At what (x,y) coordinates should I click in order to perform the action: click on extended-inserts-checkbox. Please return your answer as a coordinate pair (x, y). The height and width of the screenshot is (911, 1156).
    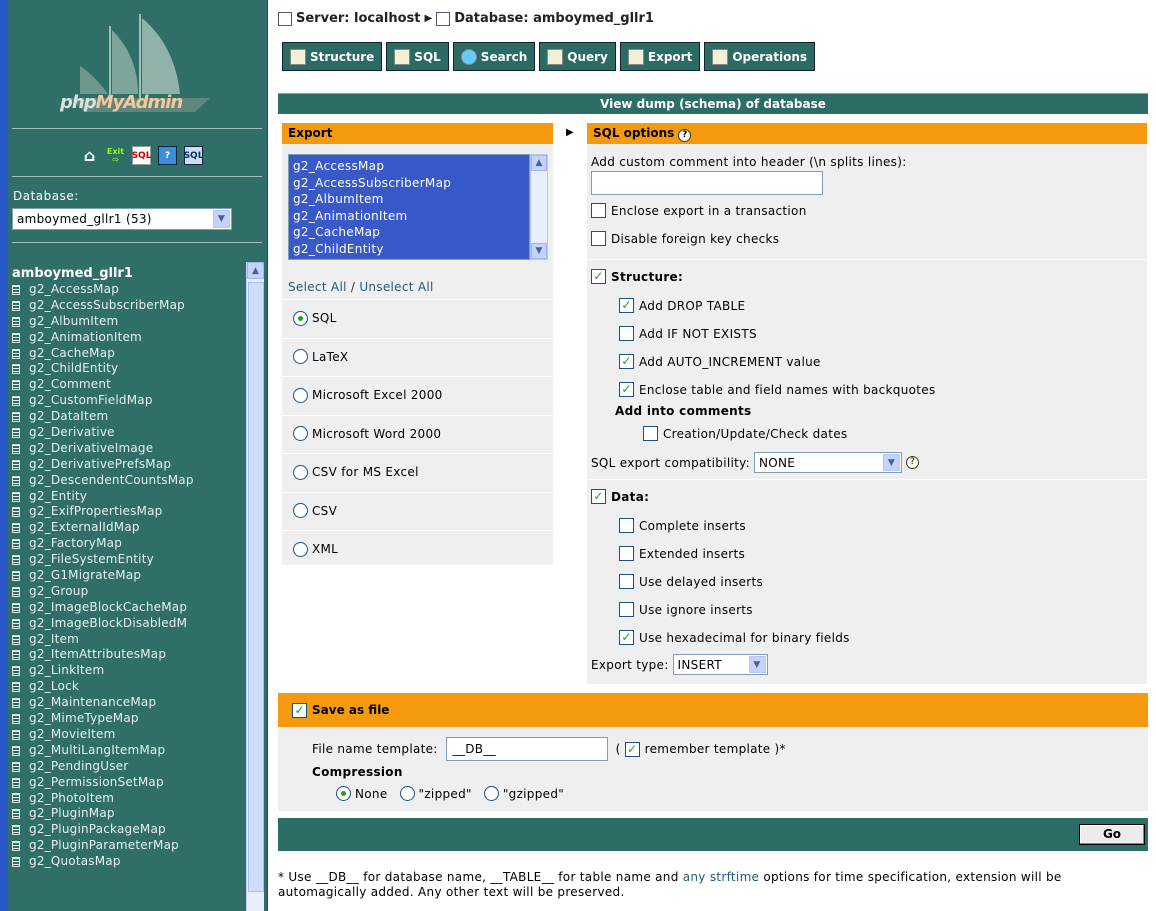
    Looking at the image, I should click on (626, 553).